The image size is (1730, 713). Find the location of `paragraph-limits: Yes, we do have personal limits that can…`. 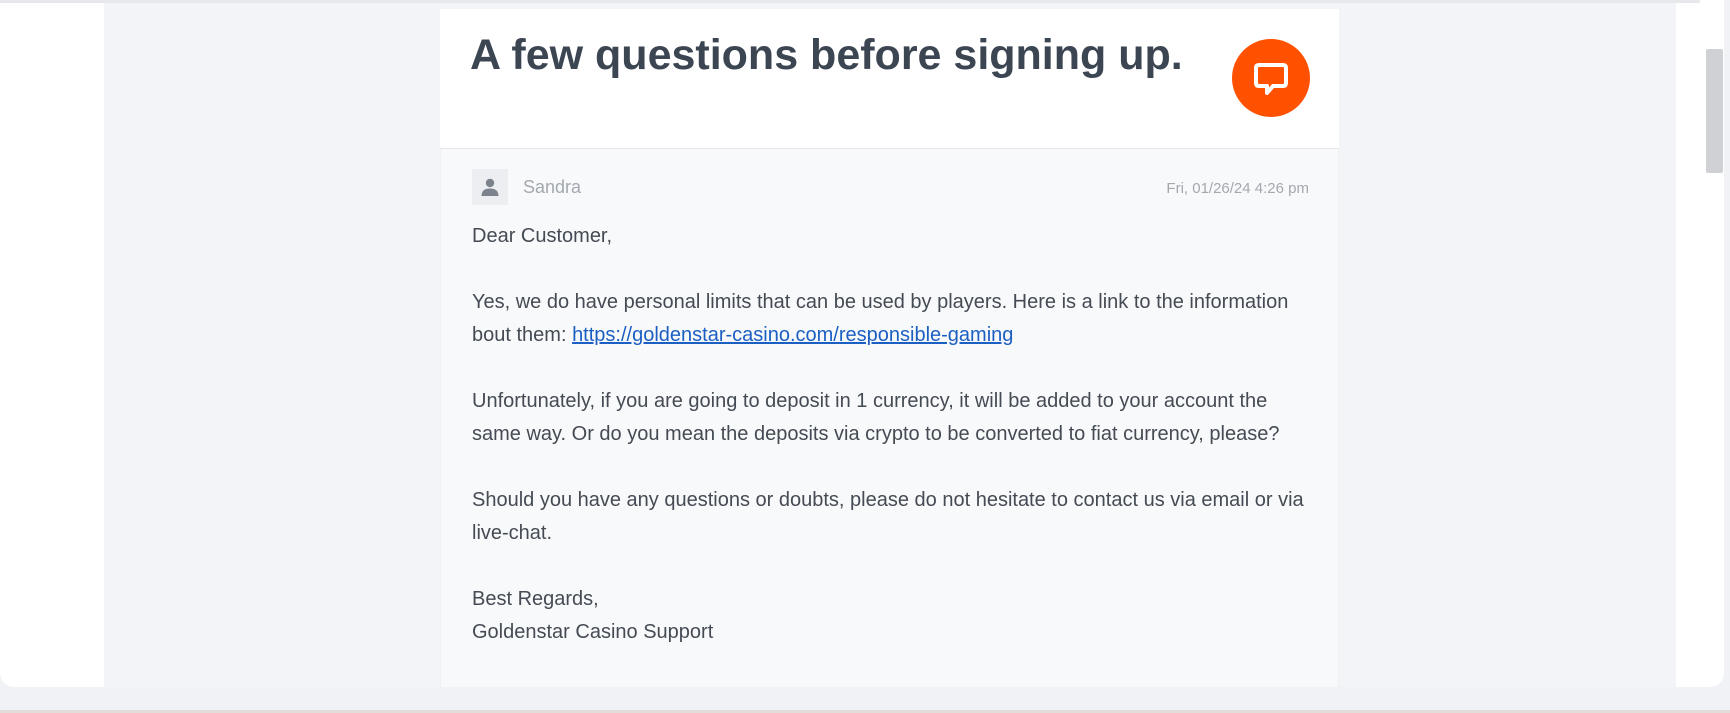

paragraph-limits: Yes, we do have personal limits that can… is located at coordinates (894, 319).